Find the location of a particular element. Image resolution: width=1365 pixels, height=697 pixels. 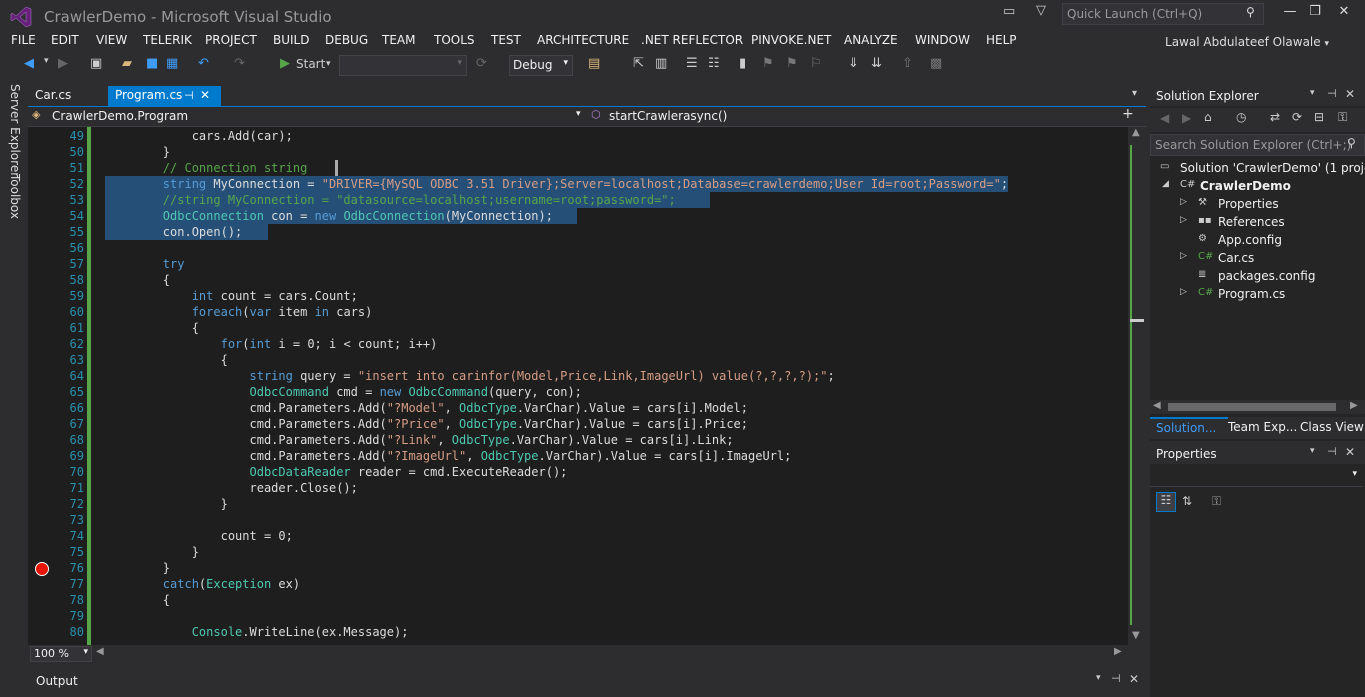

split-window-icon: + is located at coordinates (1128, 114).